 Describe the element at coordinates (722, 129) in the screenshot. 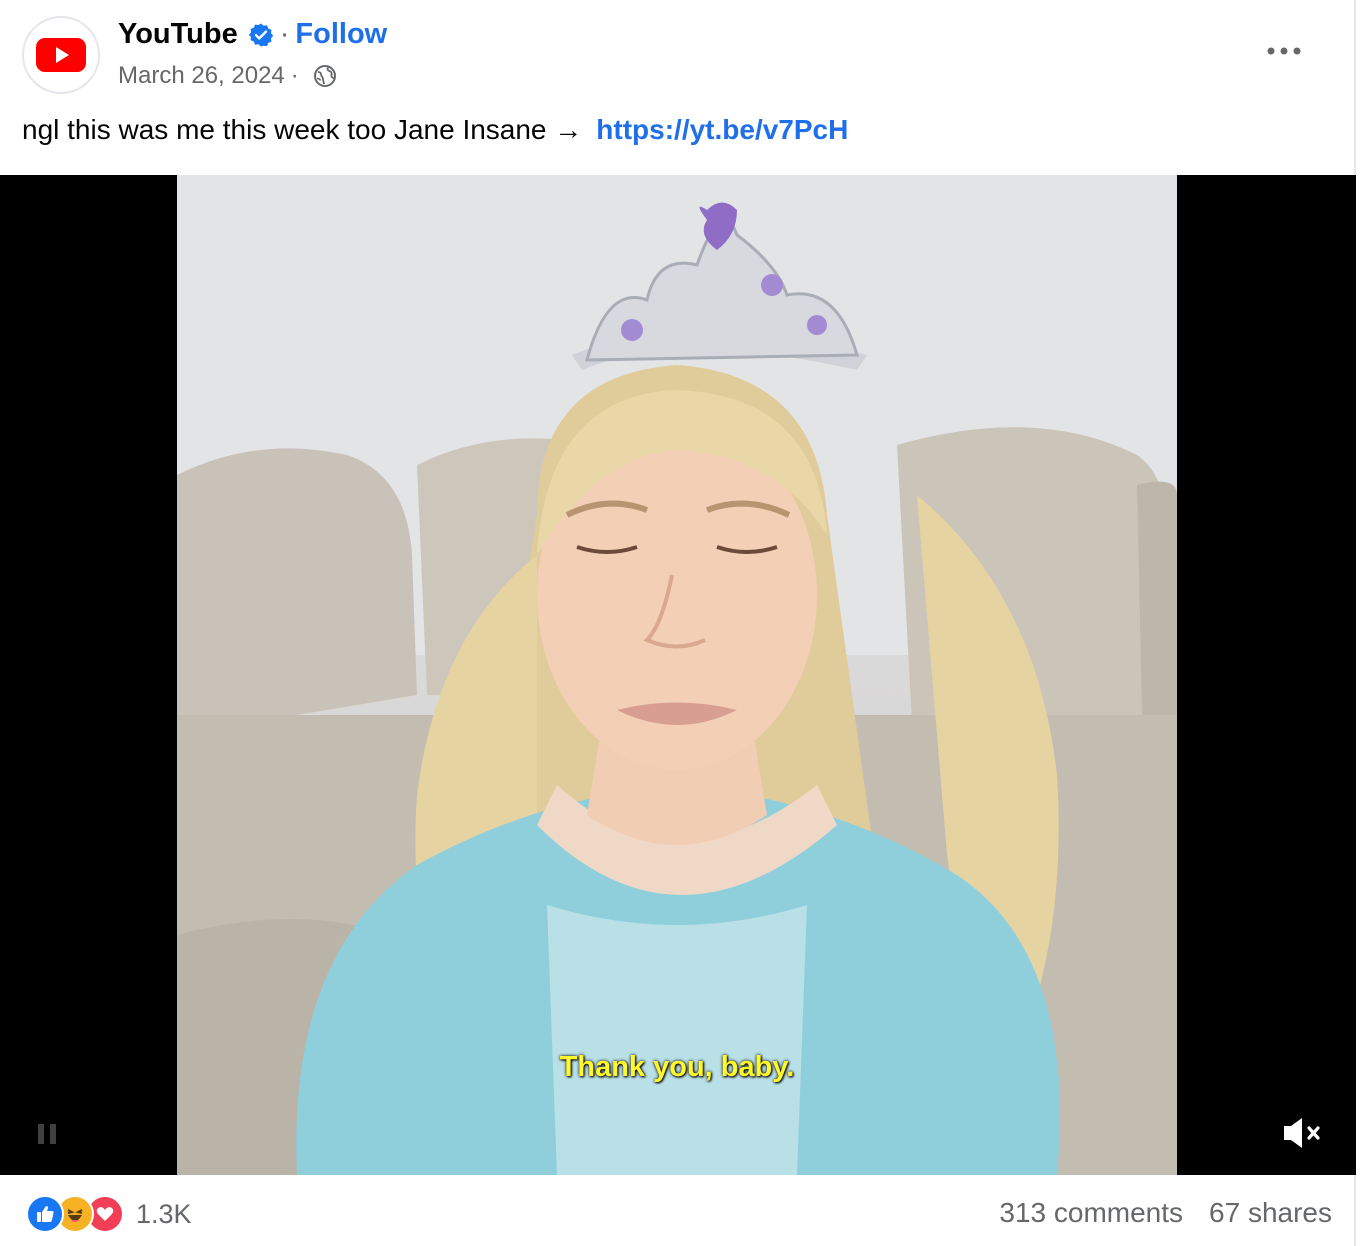

I see `caption-link: https://yt.be/v7PcH` at that location.